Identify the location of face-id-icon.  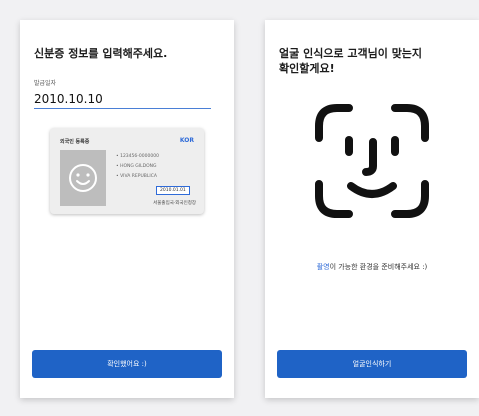
(372, 161).